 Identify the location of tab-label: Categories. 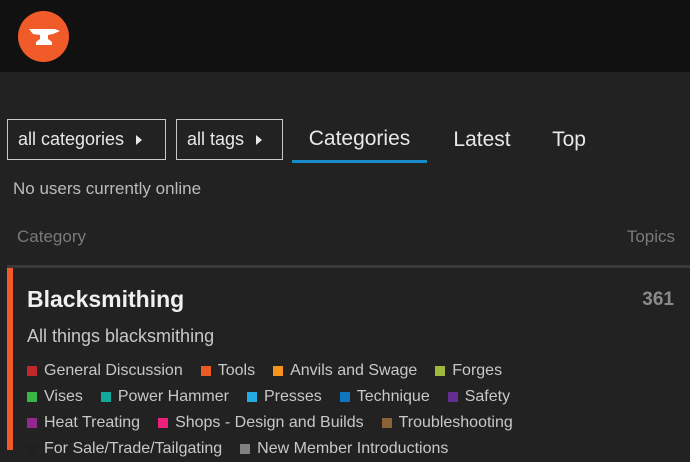
(359, 138).